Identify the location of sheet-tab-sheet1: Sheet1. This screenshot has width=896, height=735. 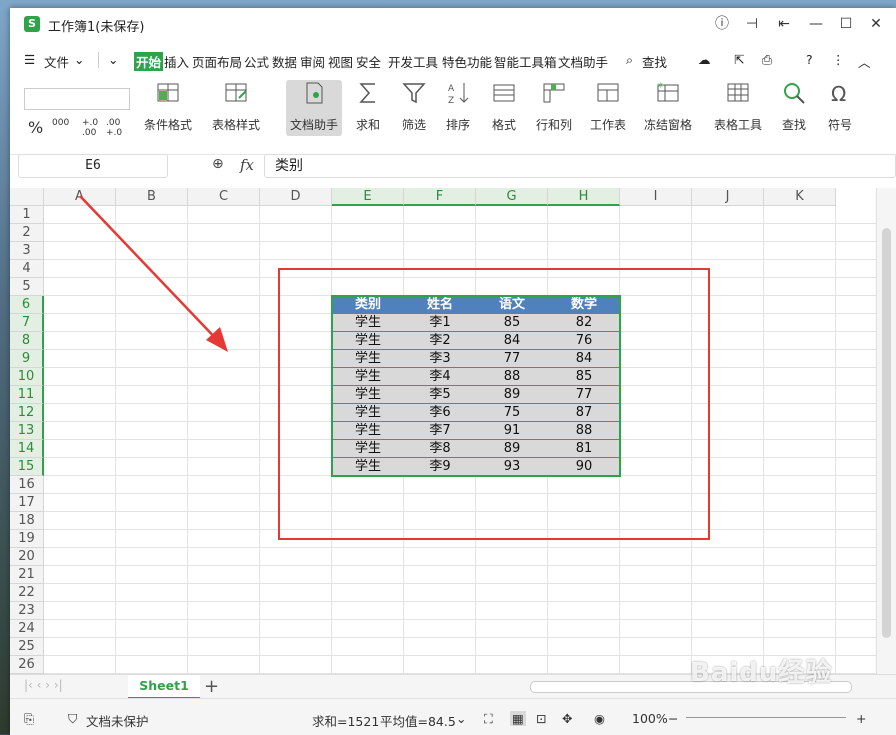
(164, 687).